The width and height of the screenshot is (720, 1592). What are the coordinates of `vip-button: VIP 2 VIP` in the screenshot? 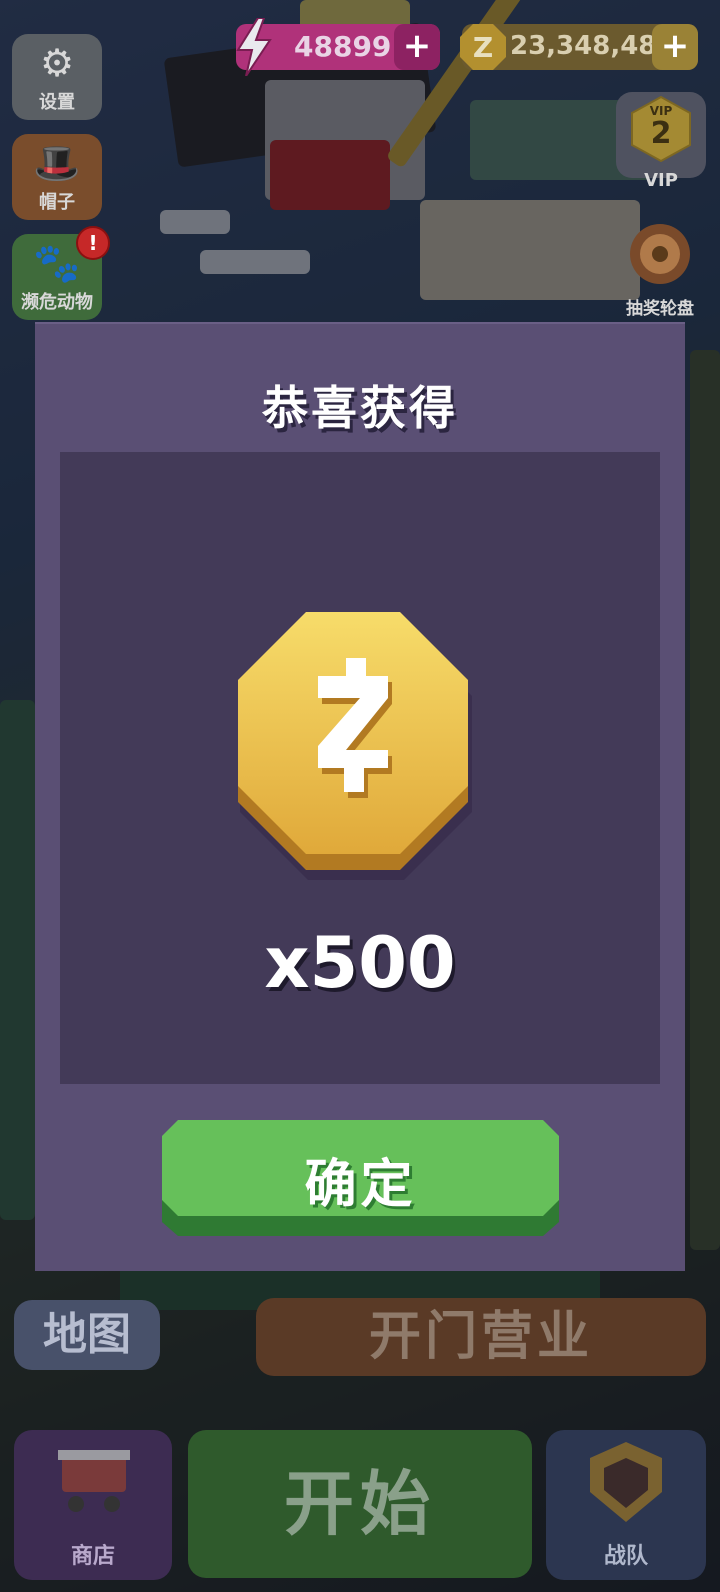 It's located at (661, 141).